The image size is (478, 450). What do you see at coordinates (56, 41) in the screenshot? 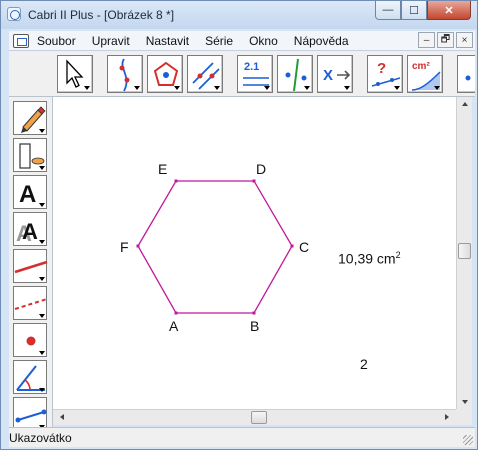
I see `menu-soubor: Soubor` at bounding box center [56, 41].